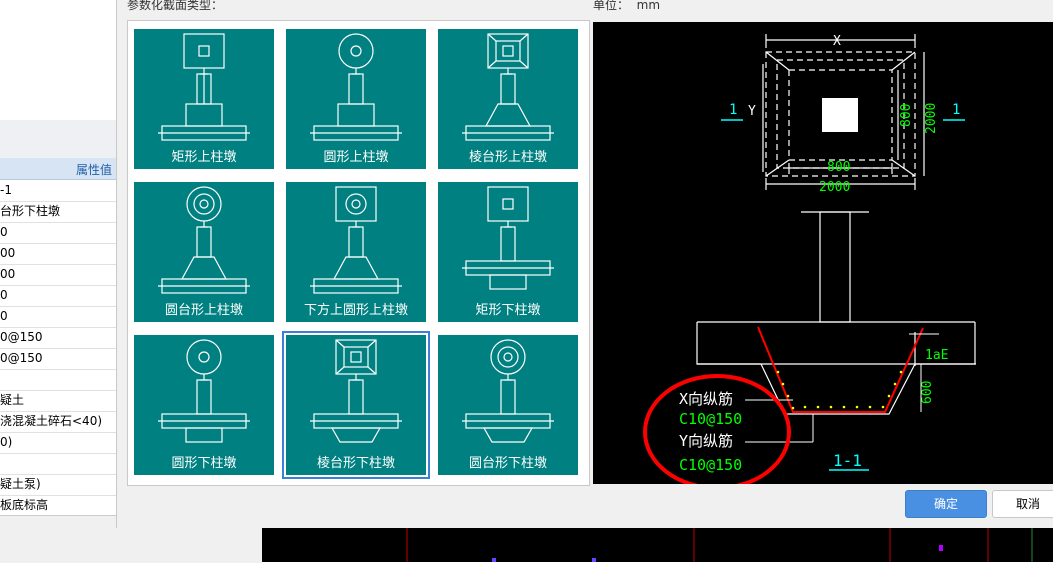  I want to click on property-row-value: 浇混凝土碎石<40), so click(51, 421).